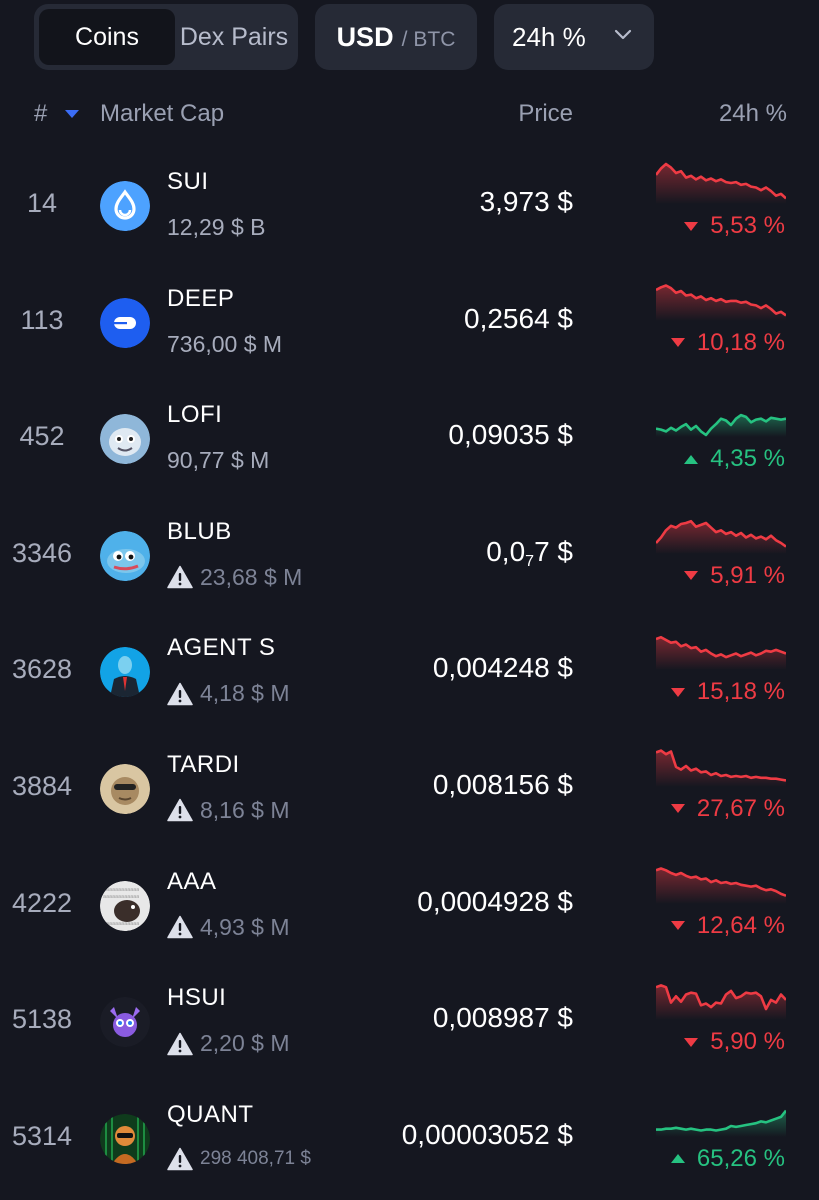  Describe the element at coordinates (747, 1042) in the screenshot. I see `change-value: 5,90 %` at that location.